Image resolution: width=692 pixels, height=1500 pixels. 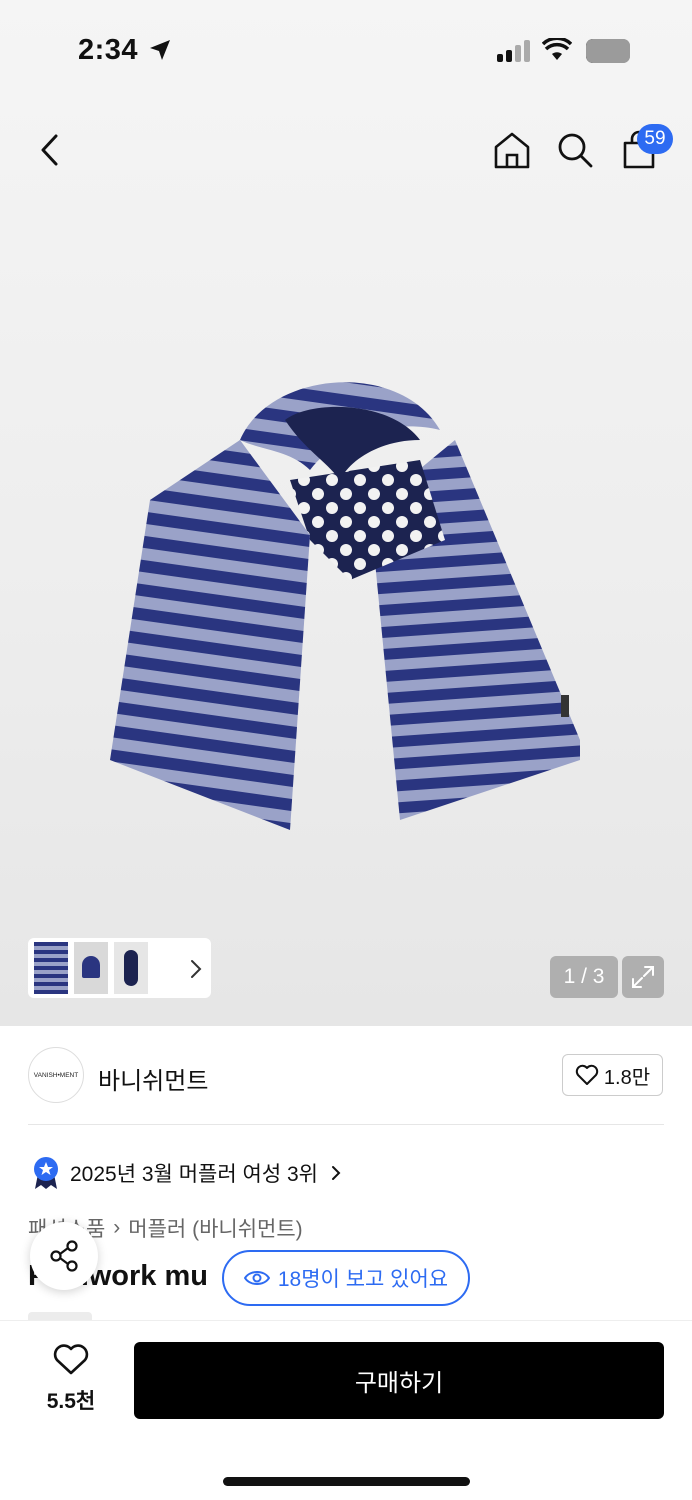 I want to click on share-icon, so click(x=64, y=1256).